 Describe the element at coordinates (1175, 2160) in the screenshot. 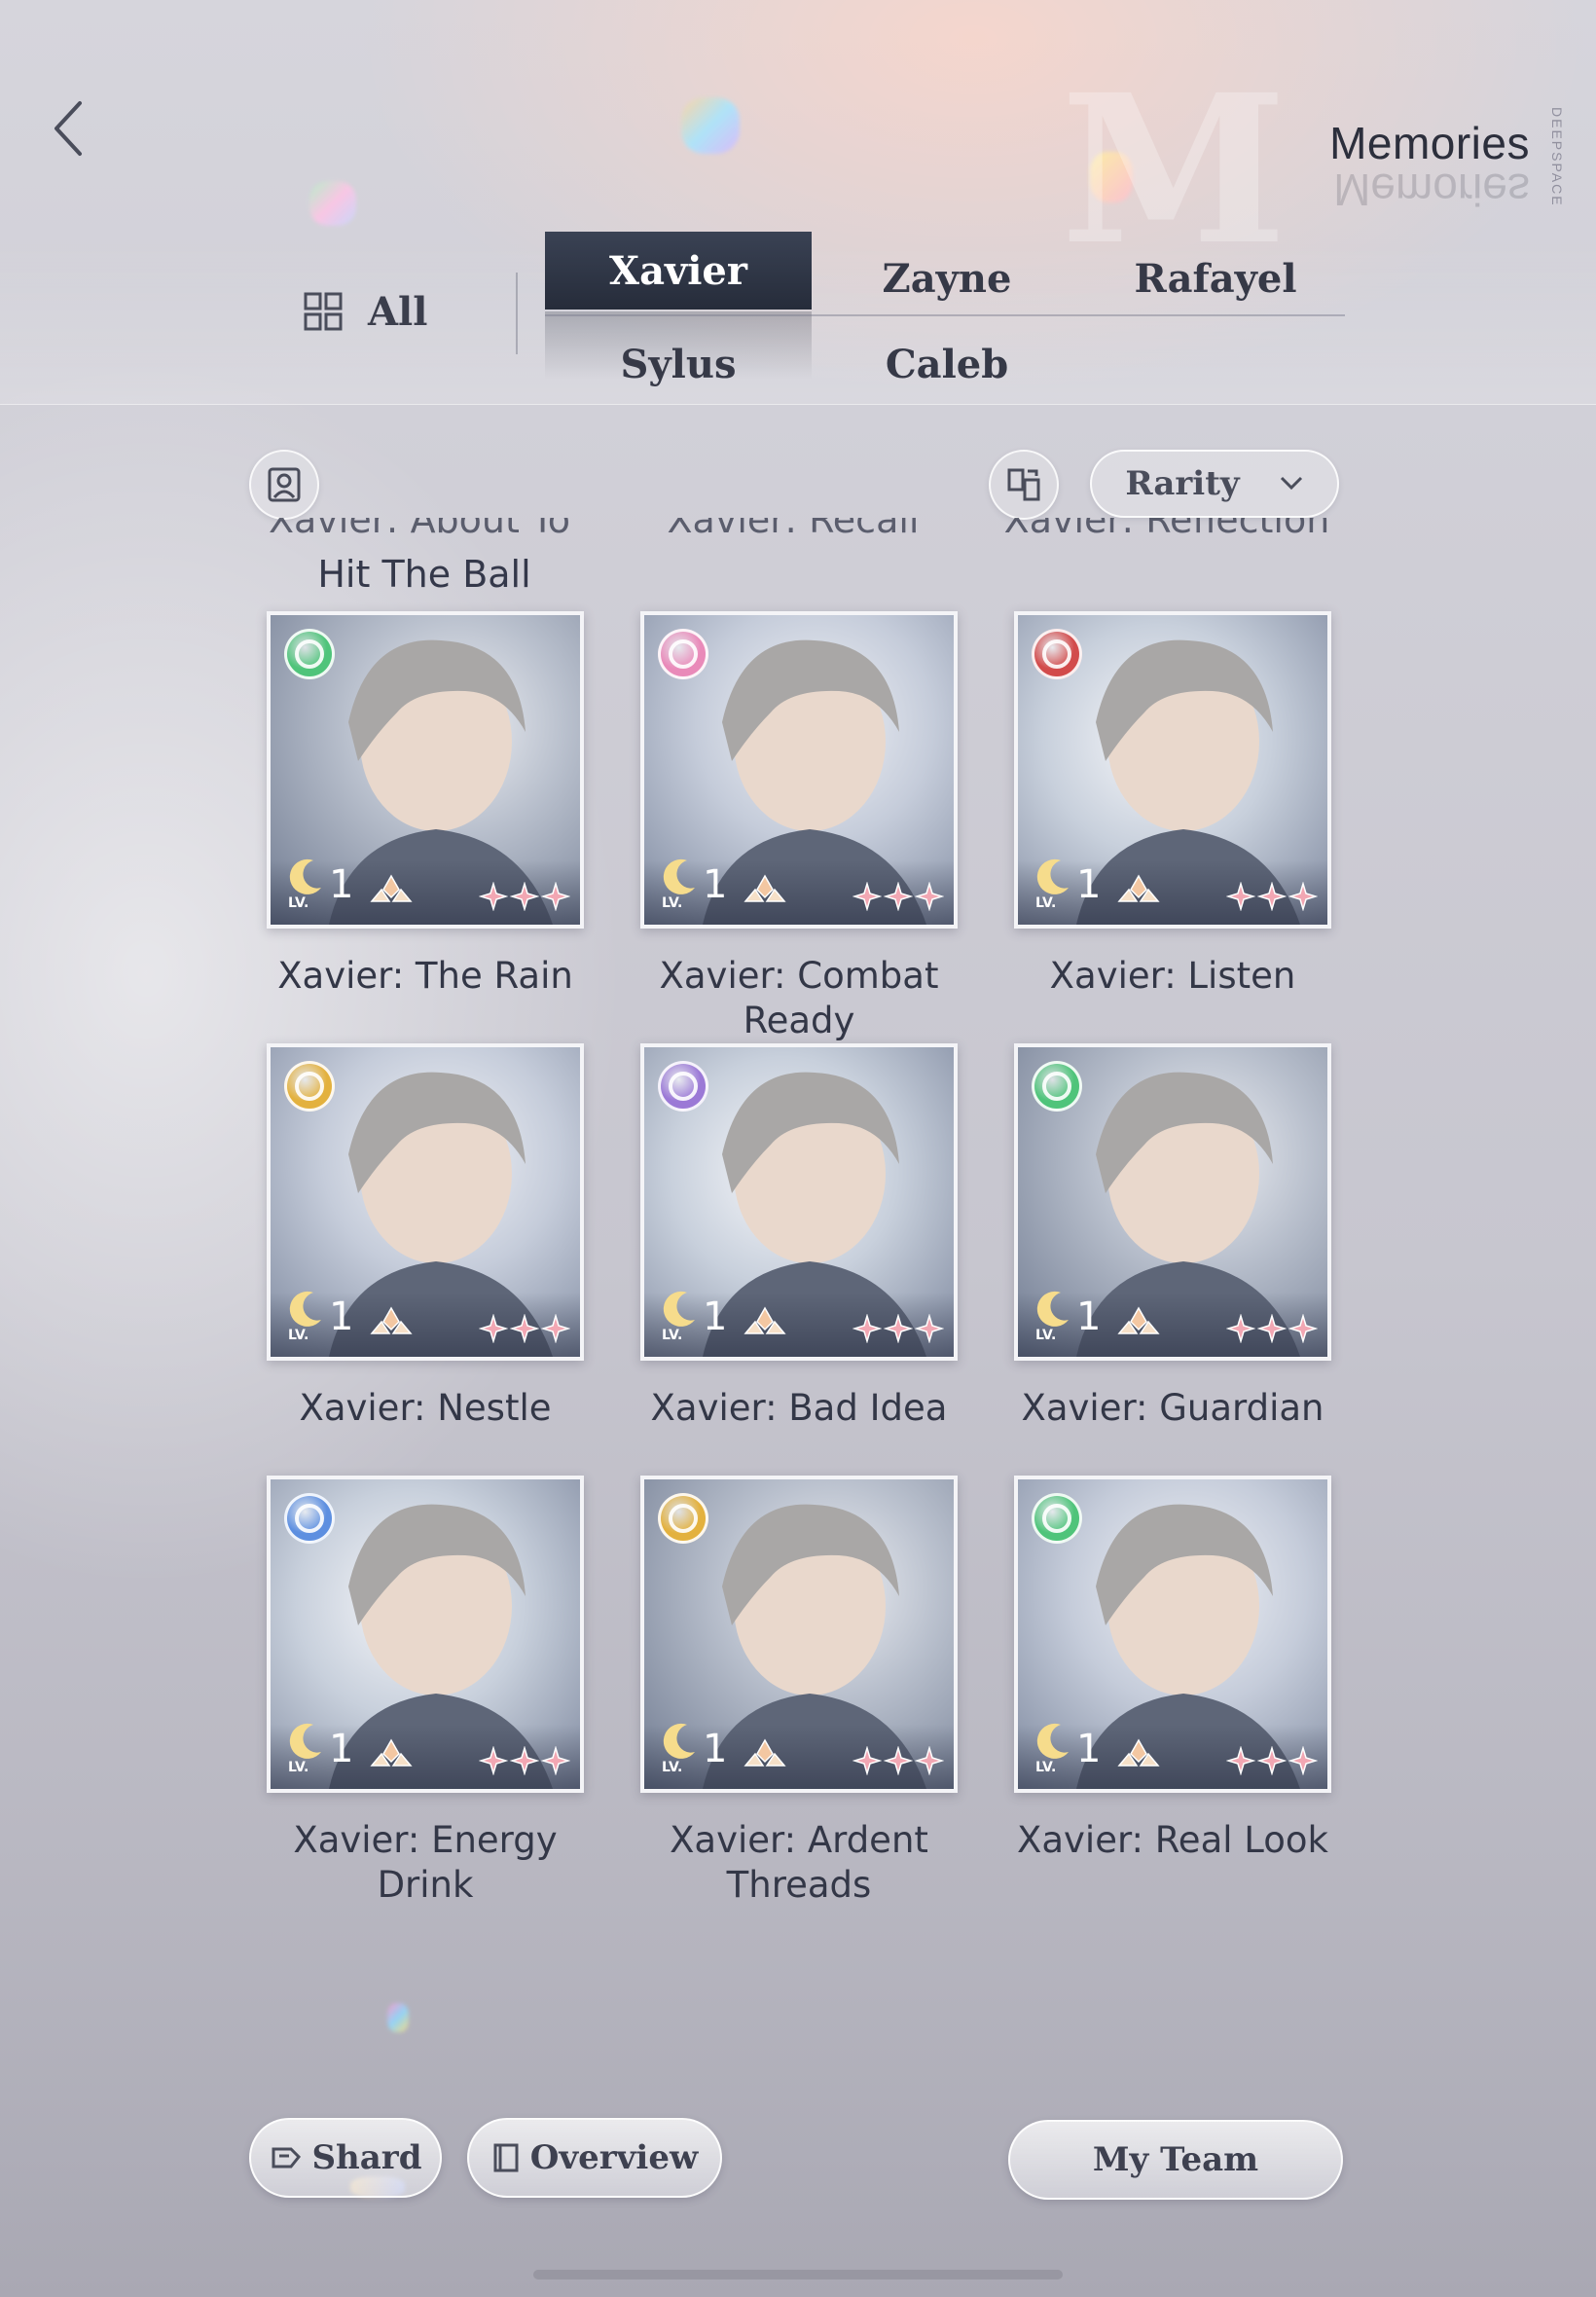

I see `my-team-button: My Team` at that location.